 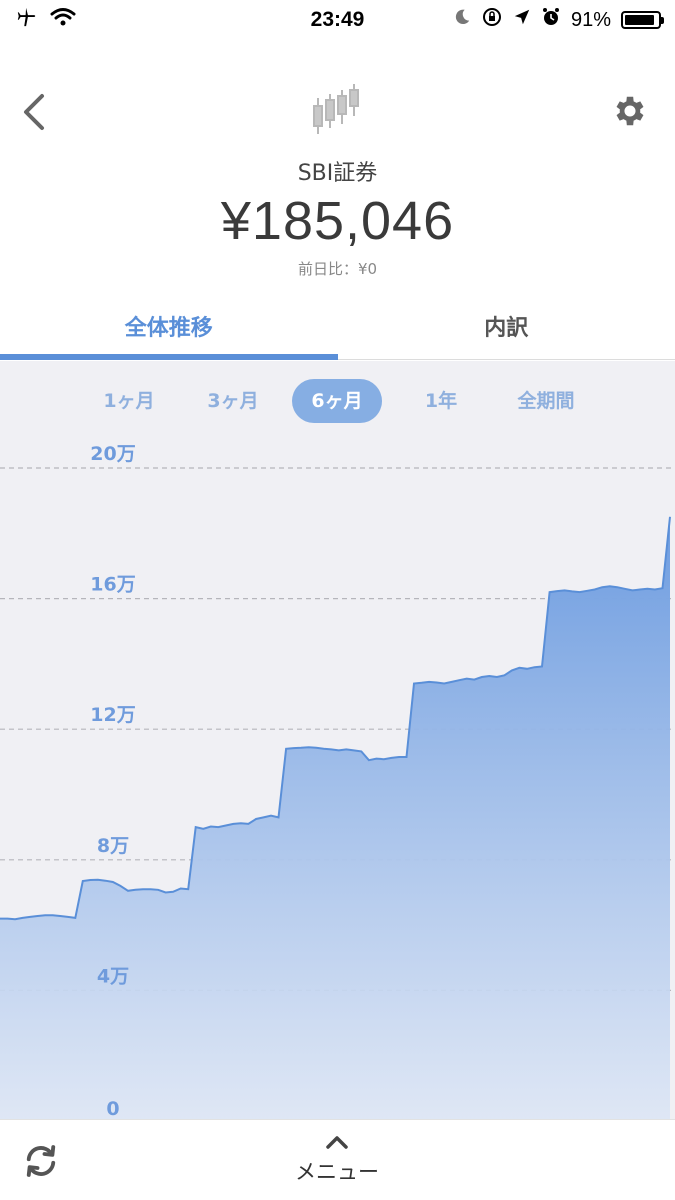 What do you see at coordinates (337, 1172) in the screenshot?
I see `menu-label: メニュー` at bounding box center [337, 1172].